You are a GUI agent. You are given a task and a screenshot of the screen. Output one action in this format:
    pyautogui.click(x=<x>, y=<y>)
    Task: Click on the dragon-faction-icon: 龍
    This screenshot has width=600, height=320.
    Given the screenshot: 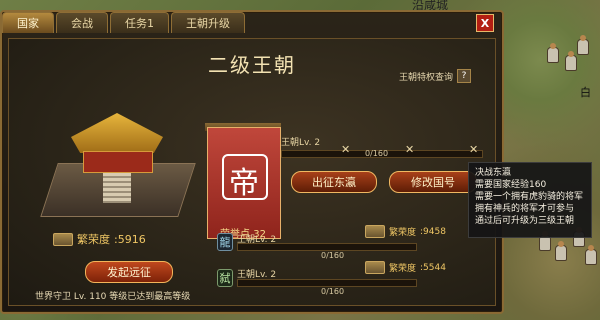 What is the action you would take?
    pyautogui.click(x=225, y=242)
    